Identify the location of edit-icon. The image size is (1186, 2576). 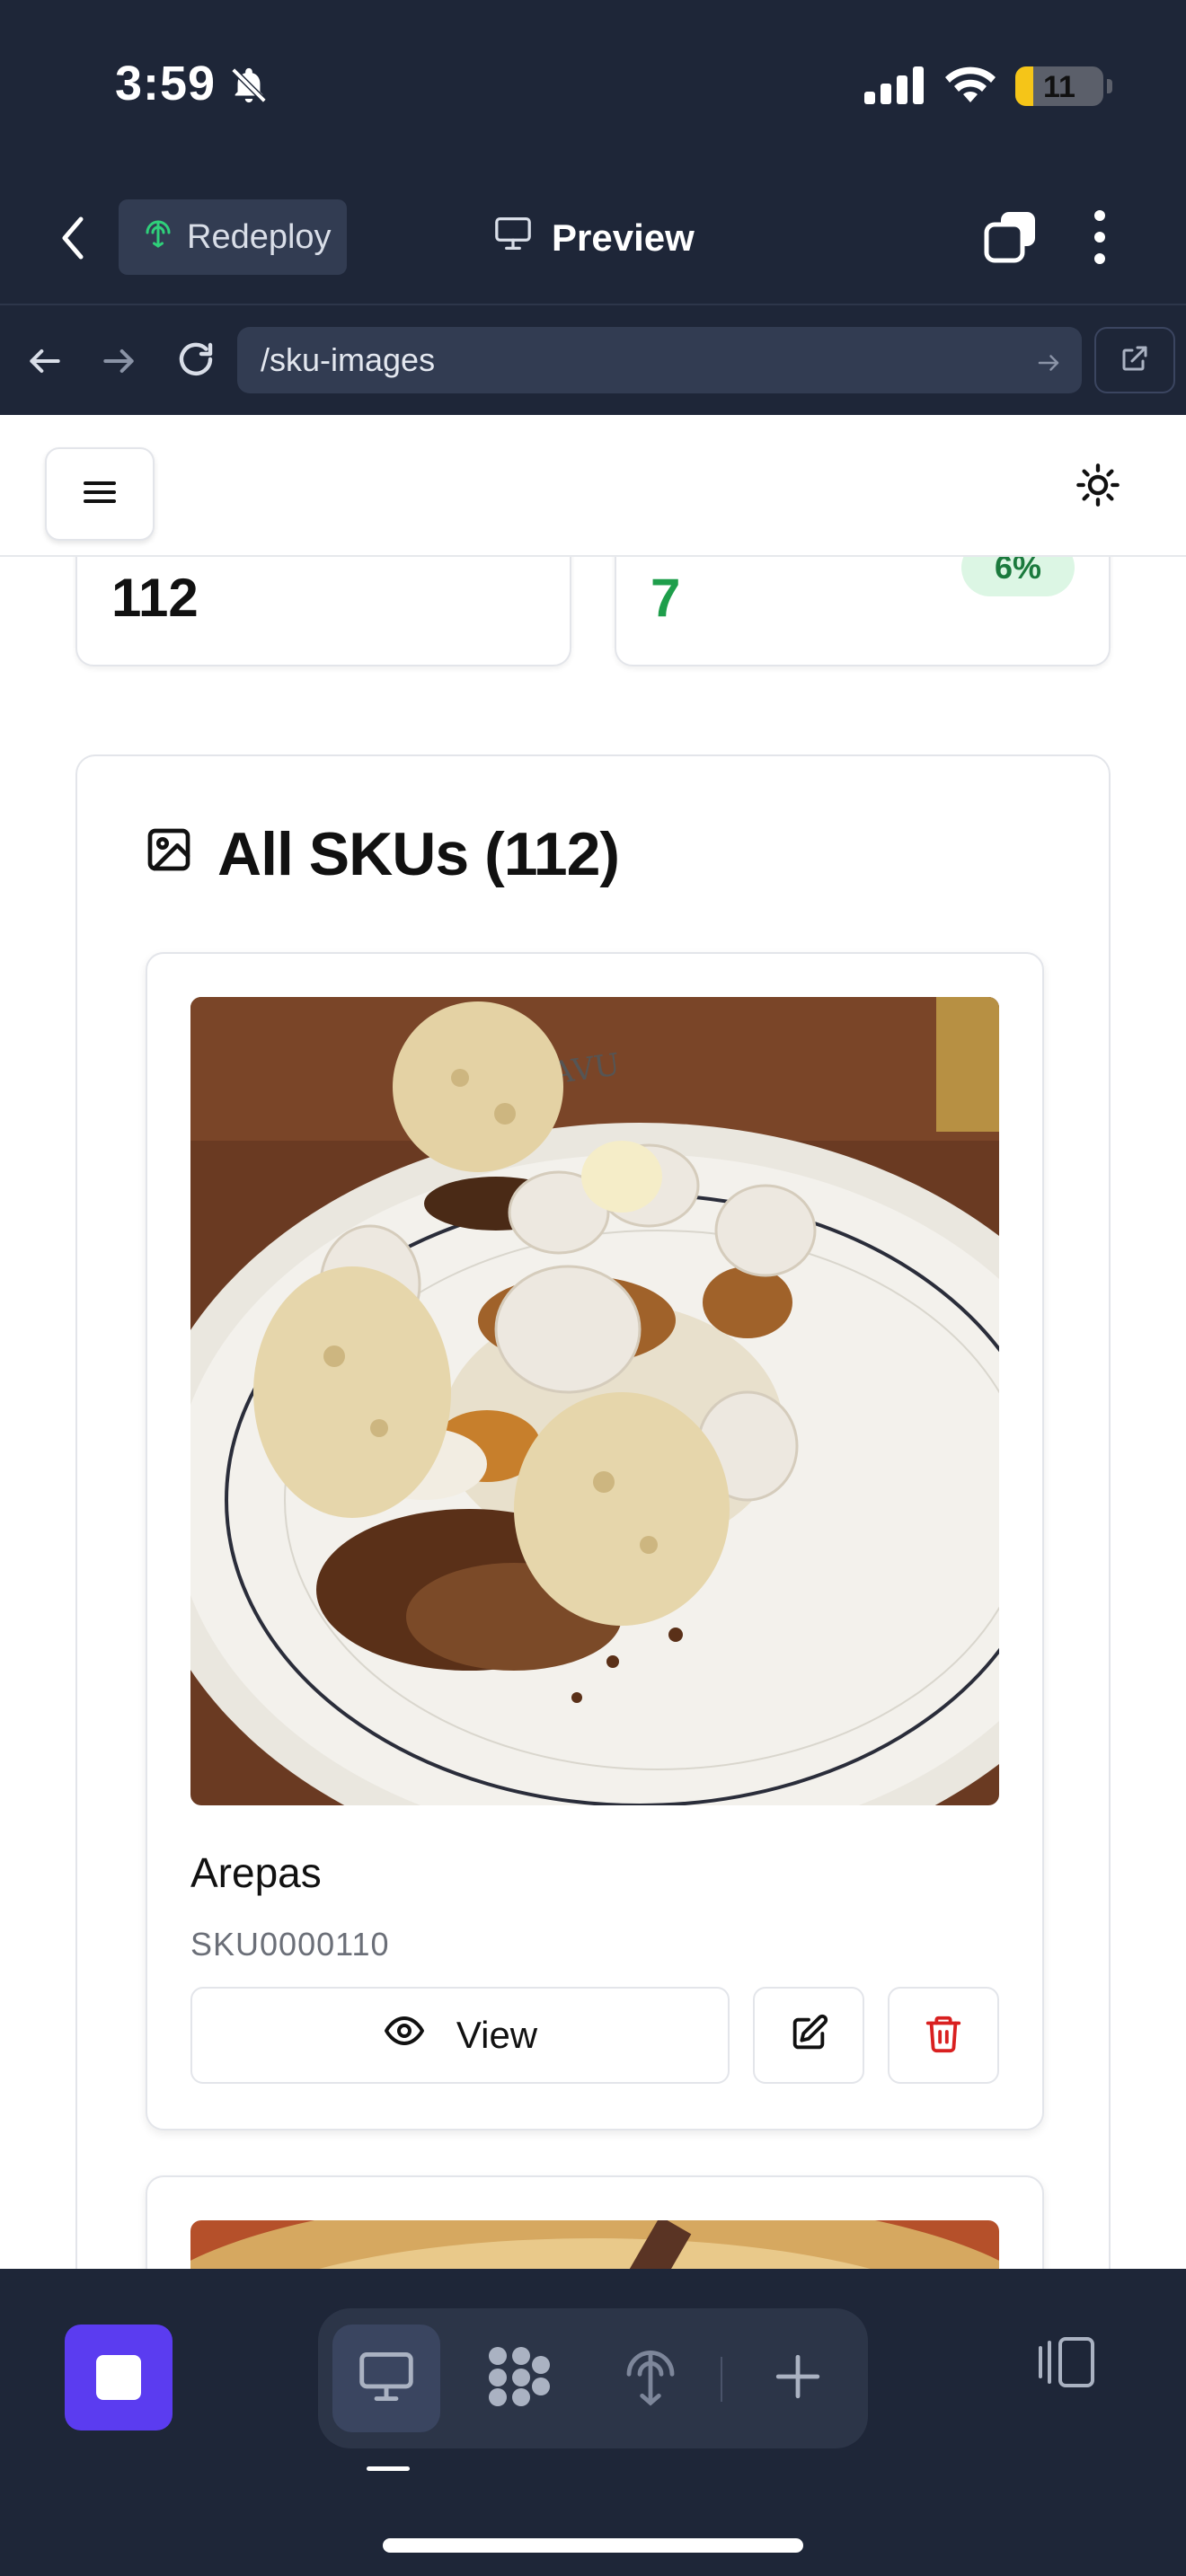
(808, 2036).